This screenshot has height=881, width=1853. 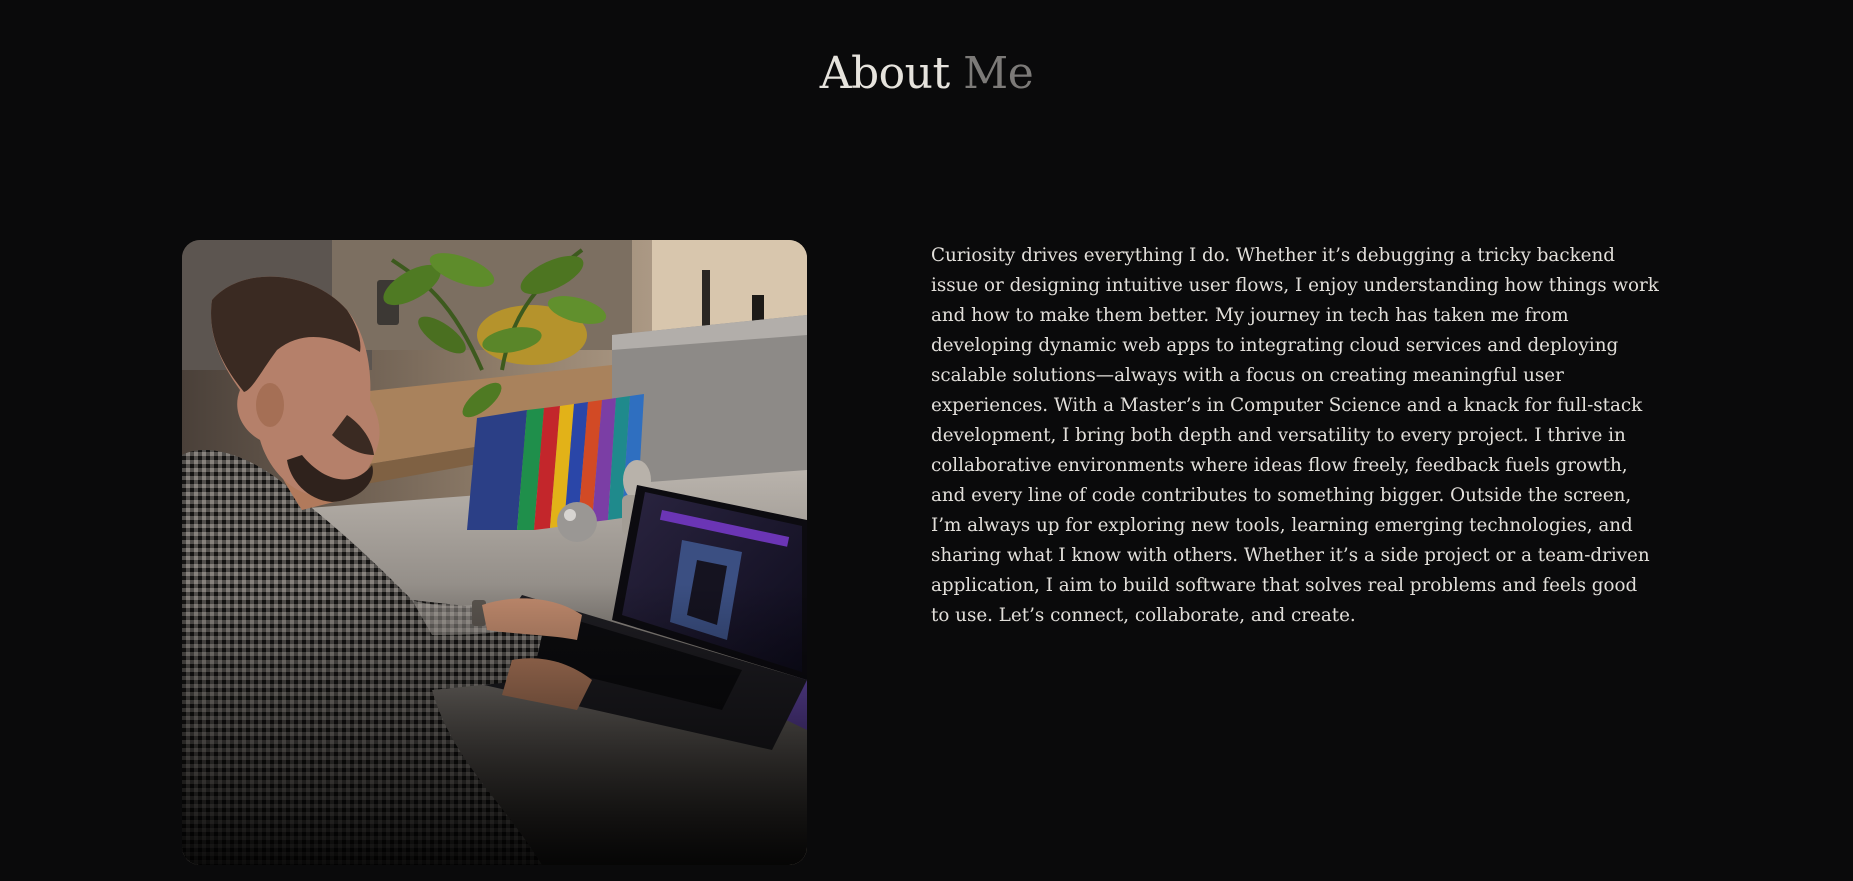 I want to click on section-title: About Me, so click(x=926, y=74).